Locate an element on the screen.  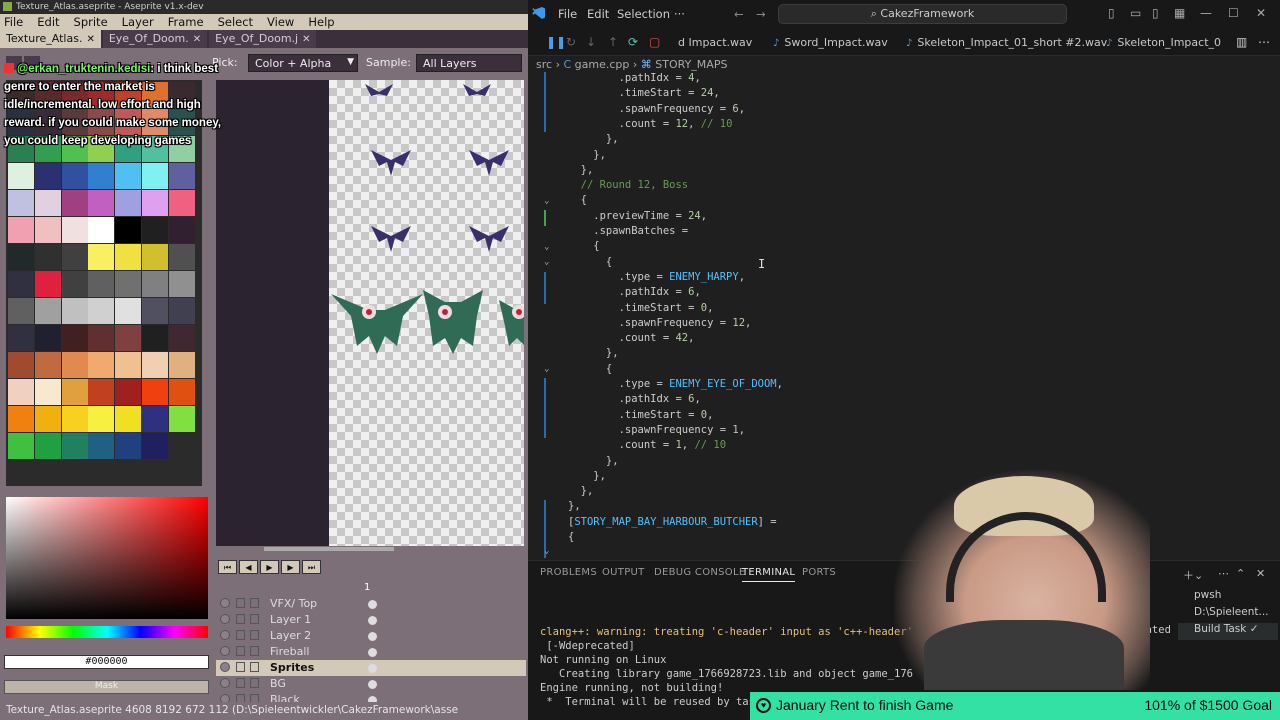
close-panel-icon: ✕ is located at coordinates (1260, 573).